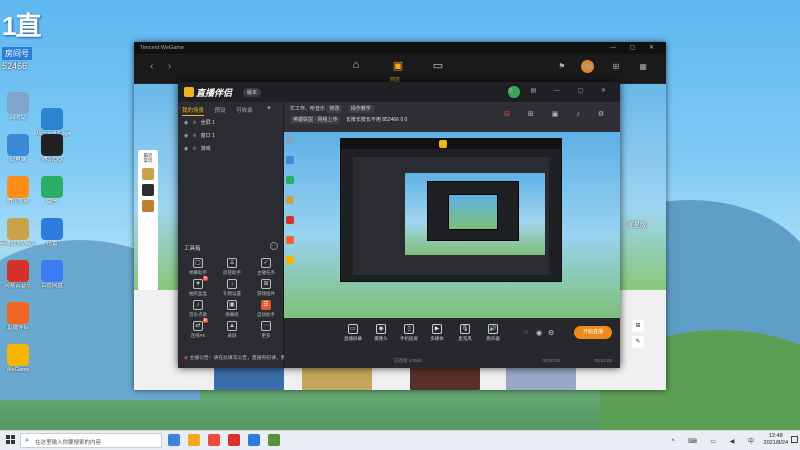 The image size is (800, 450). What do you see at coordinates (193, 112) in the screenshot?
I see `tab-my-scenes: 我的场景` at bounding box center [193, 112].